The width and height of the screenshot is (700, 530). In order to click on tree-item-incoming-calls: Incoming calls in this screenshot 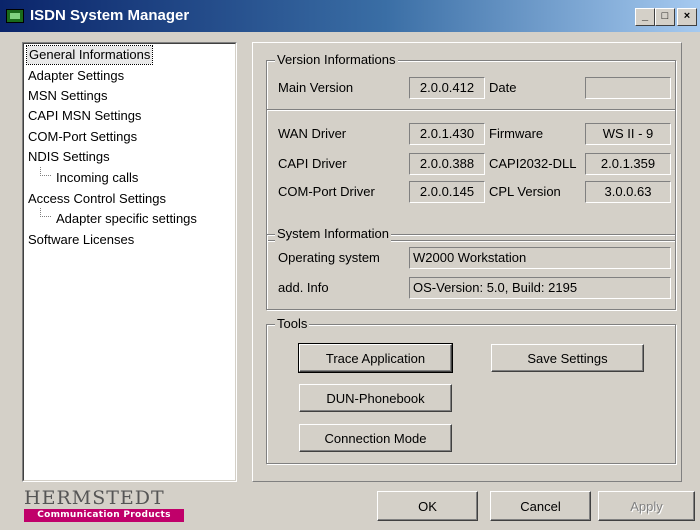, I will do `click(97, 178)`.